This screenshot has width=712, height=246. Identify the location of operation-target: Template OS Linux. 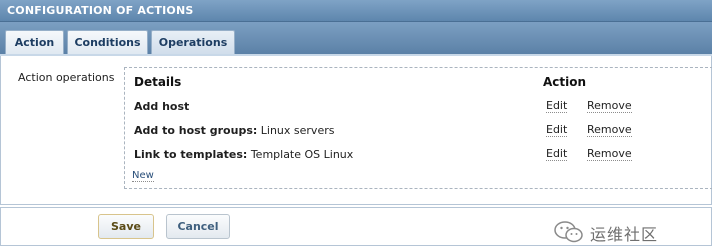
(300, 154).